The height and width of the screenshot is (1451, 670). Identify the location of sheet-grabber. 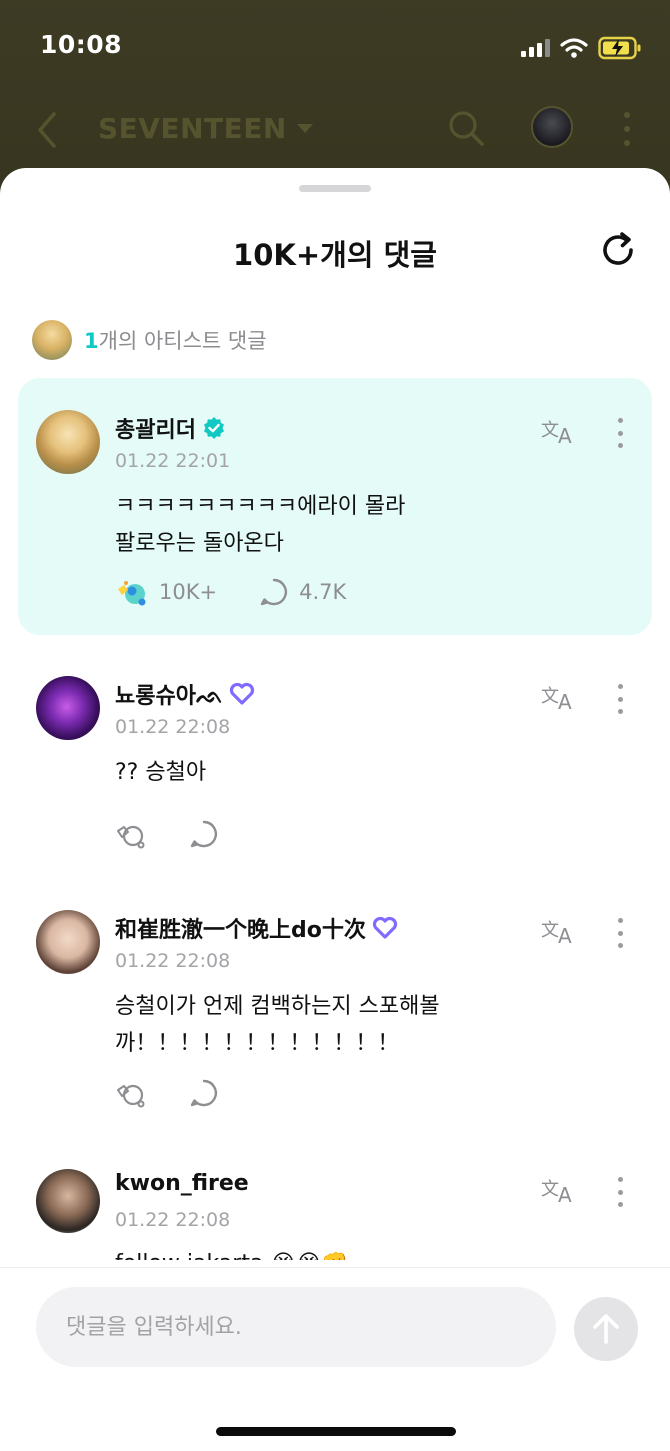
(335, 188).